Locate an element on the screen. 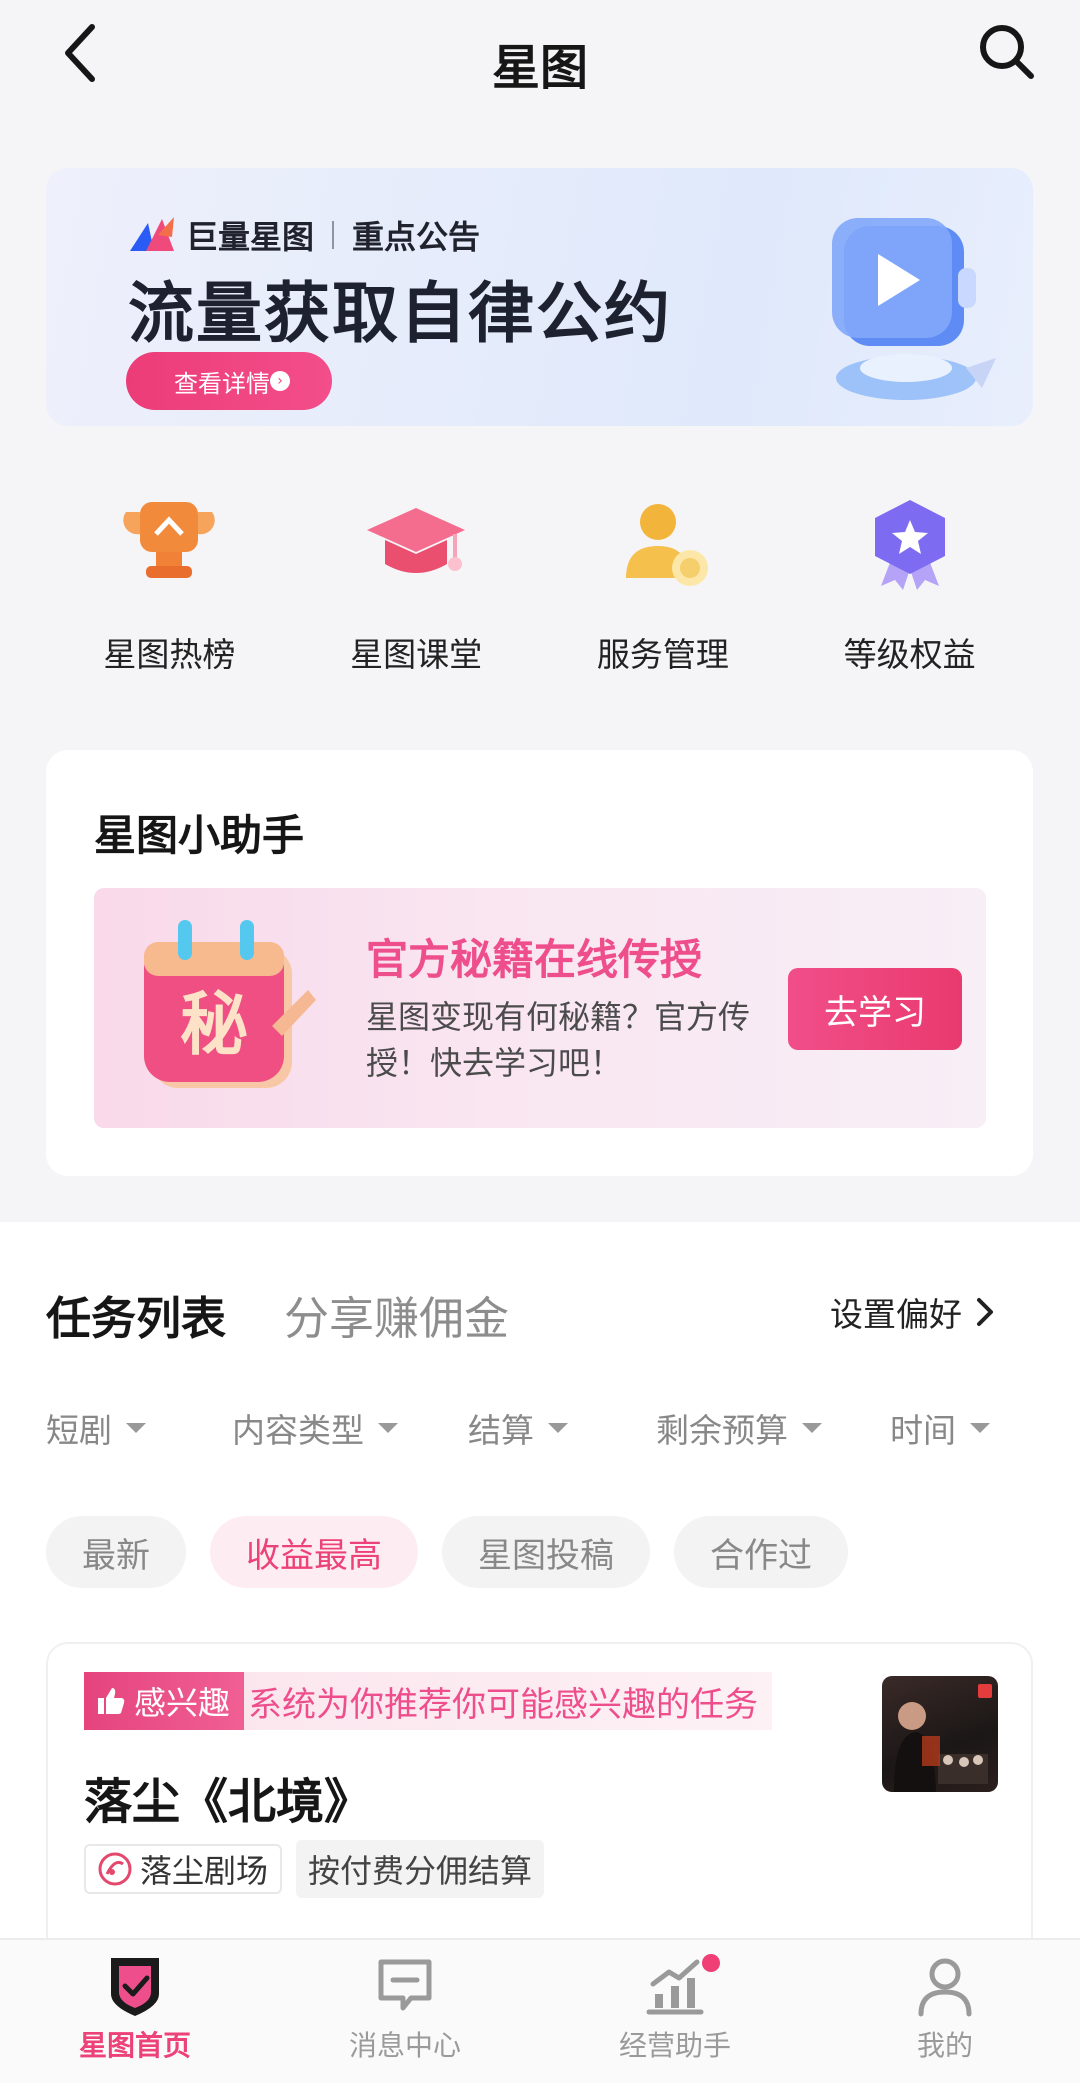 The width and height of the screenshot is (1080, 2083). banner-headline: 流量获取自律公约 is located at coordinates (400, 313).